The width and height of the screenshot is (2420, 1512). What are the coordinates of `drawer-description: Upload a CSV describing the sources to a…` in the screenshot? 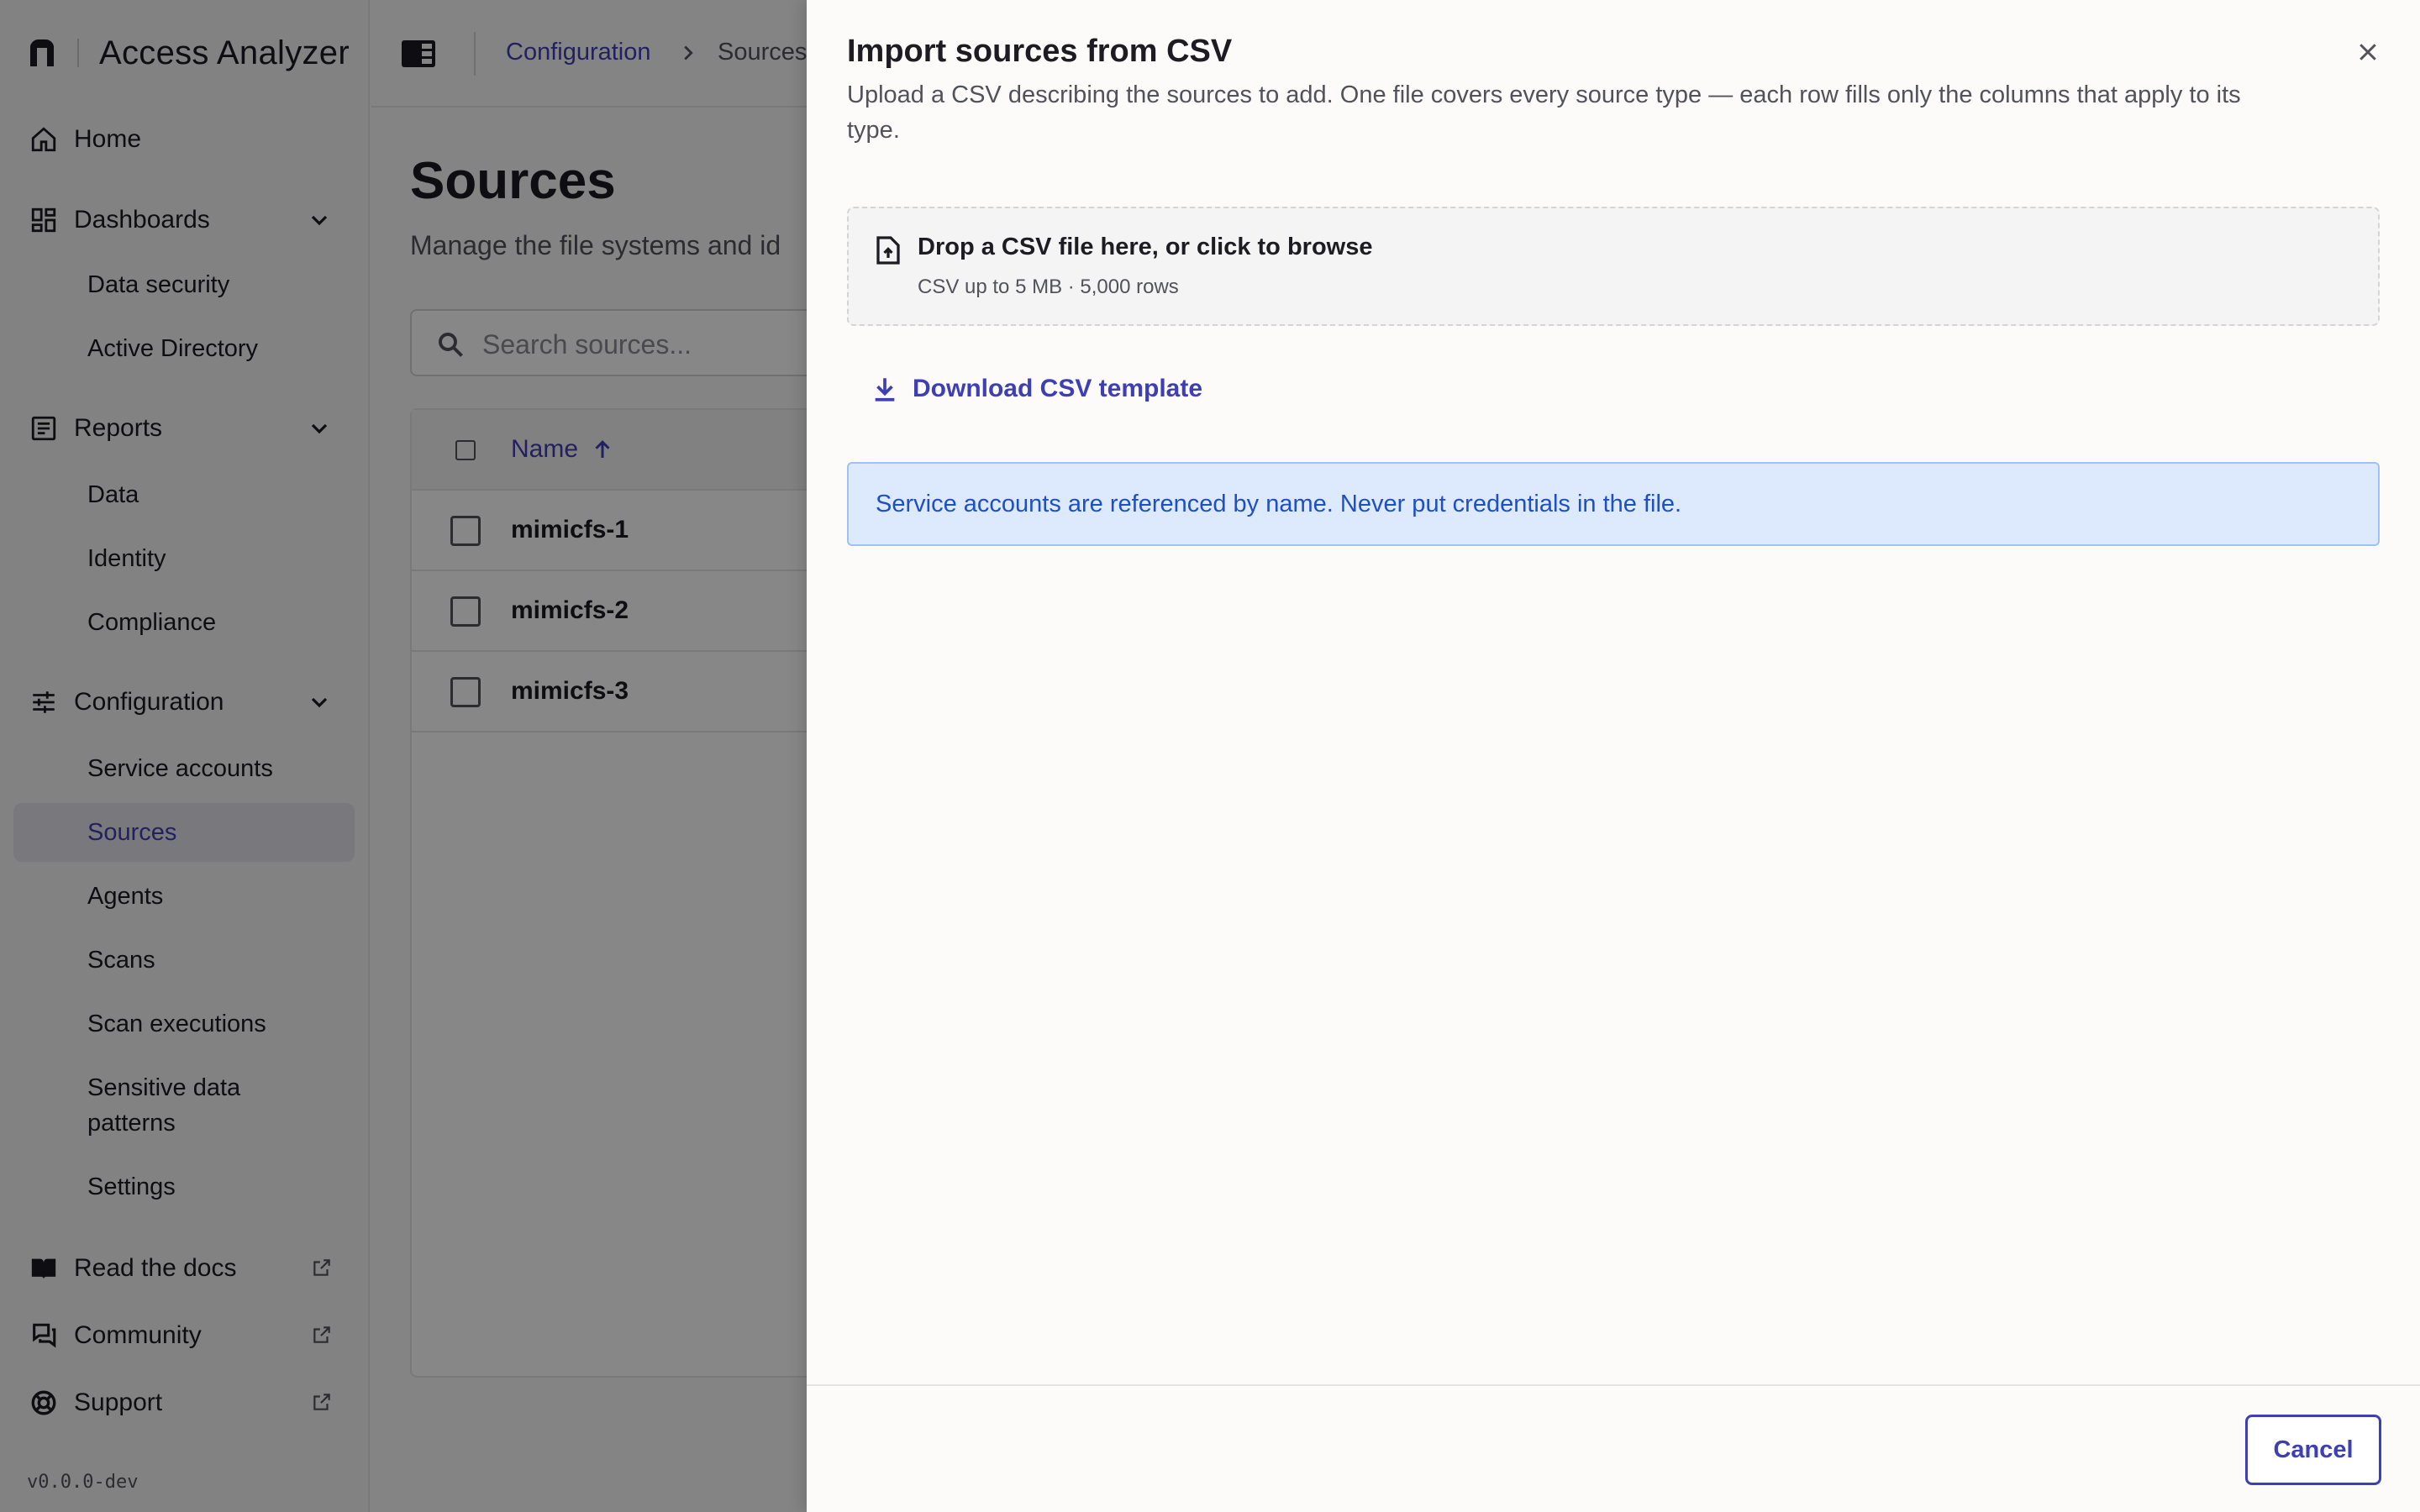 It's located at (1544, 112).